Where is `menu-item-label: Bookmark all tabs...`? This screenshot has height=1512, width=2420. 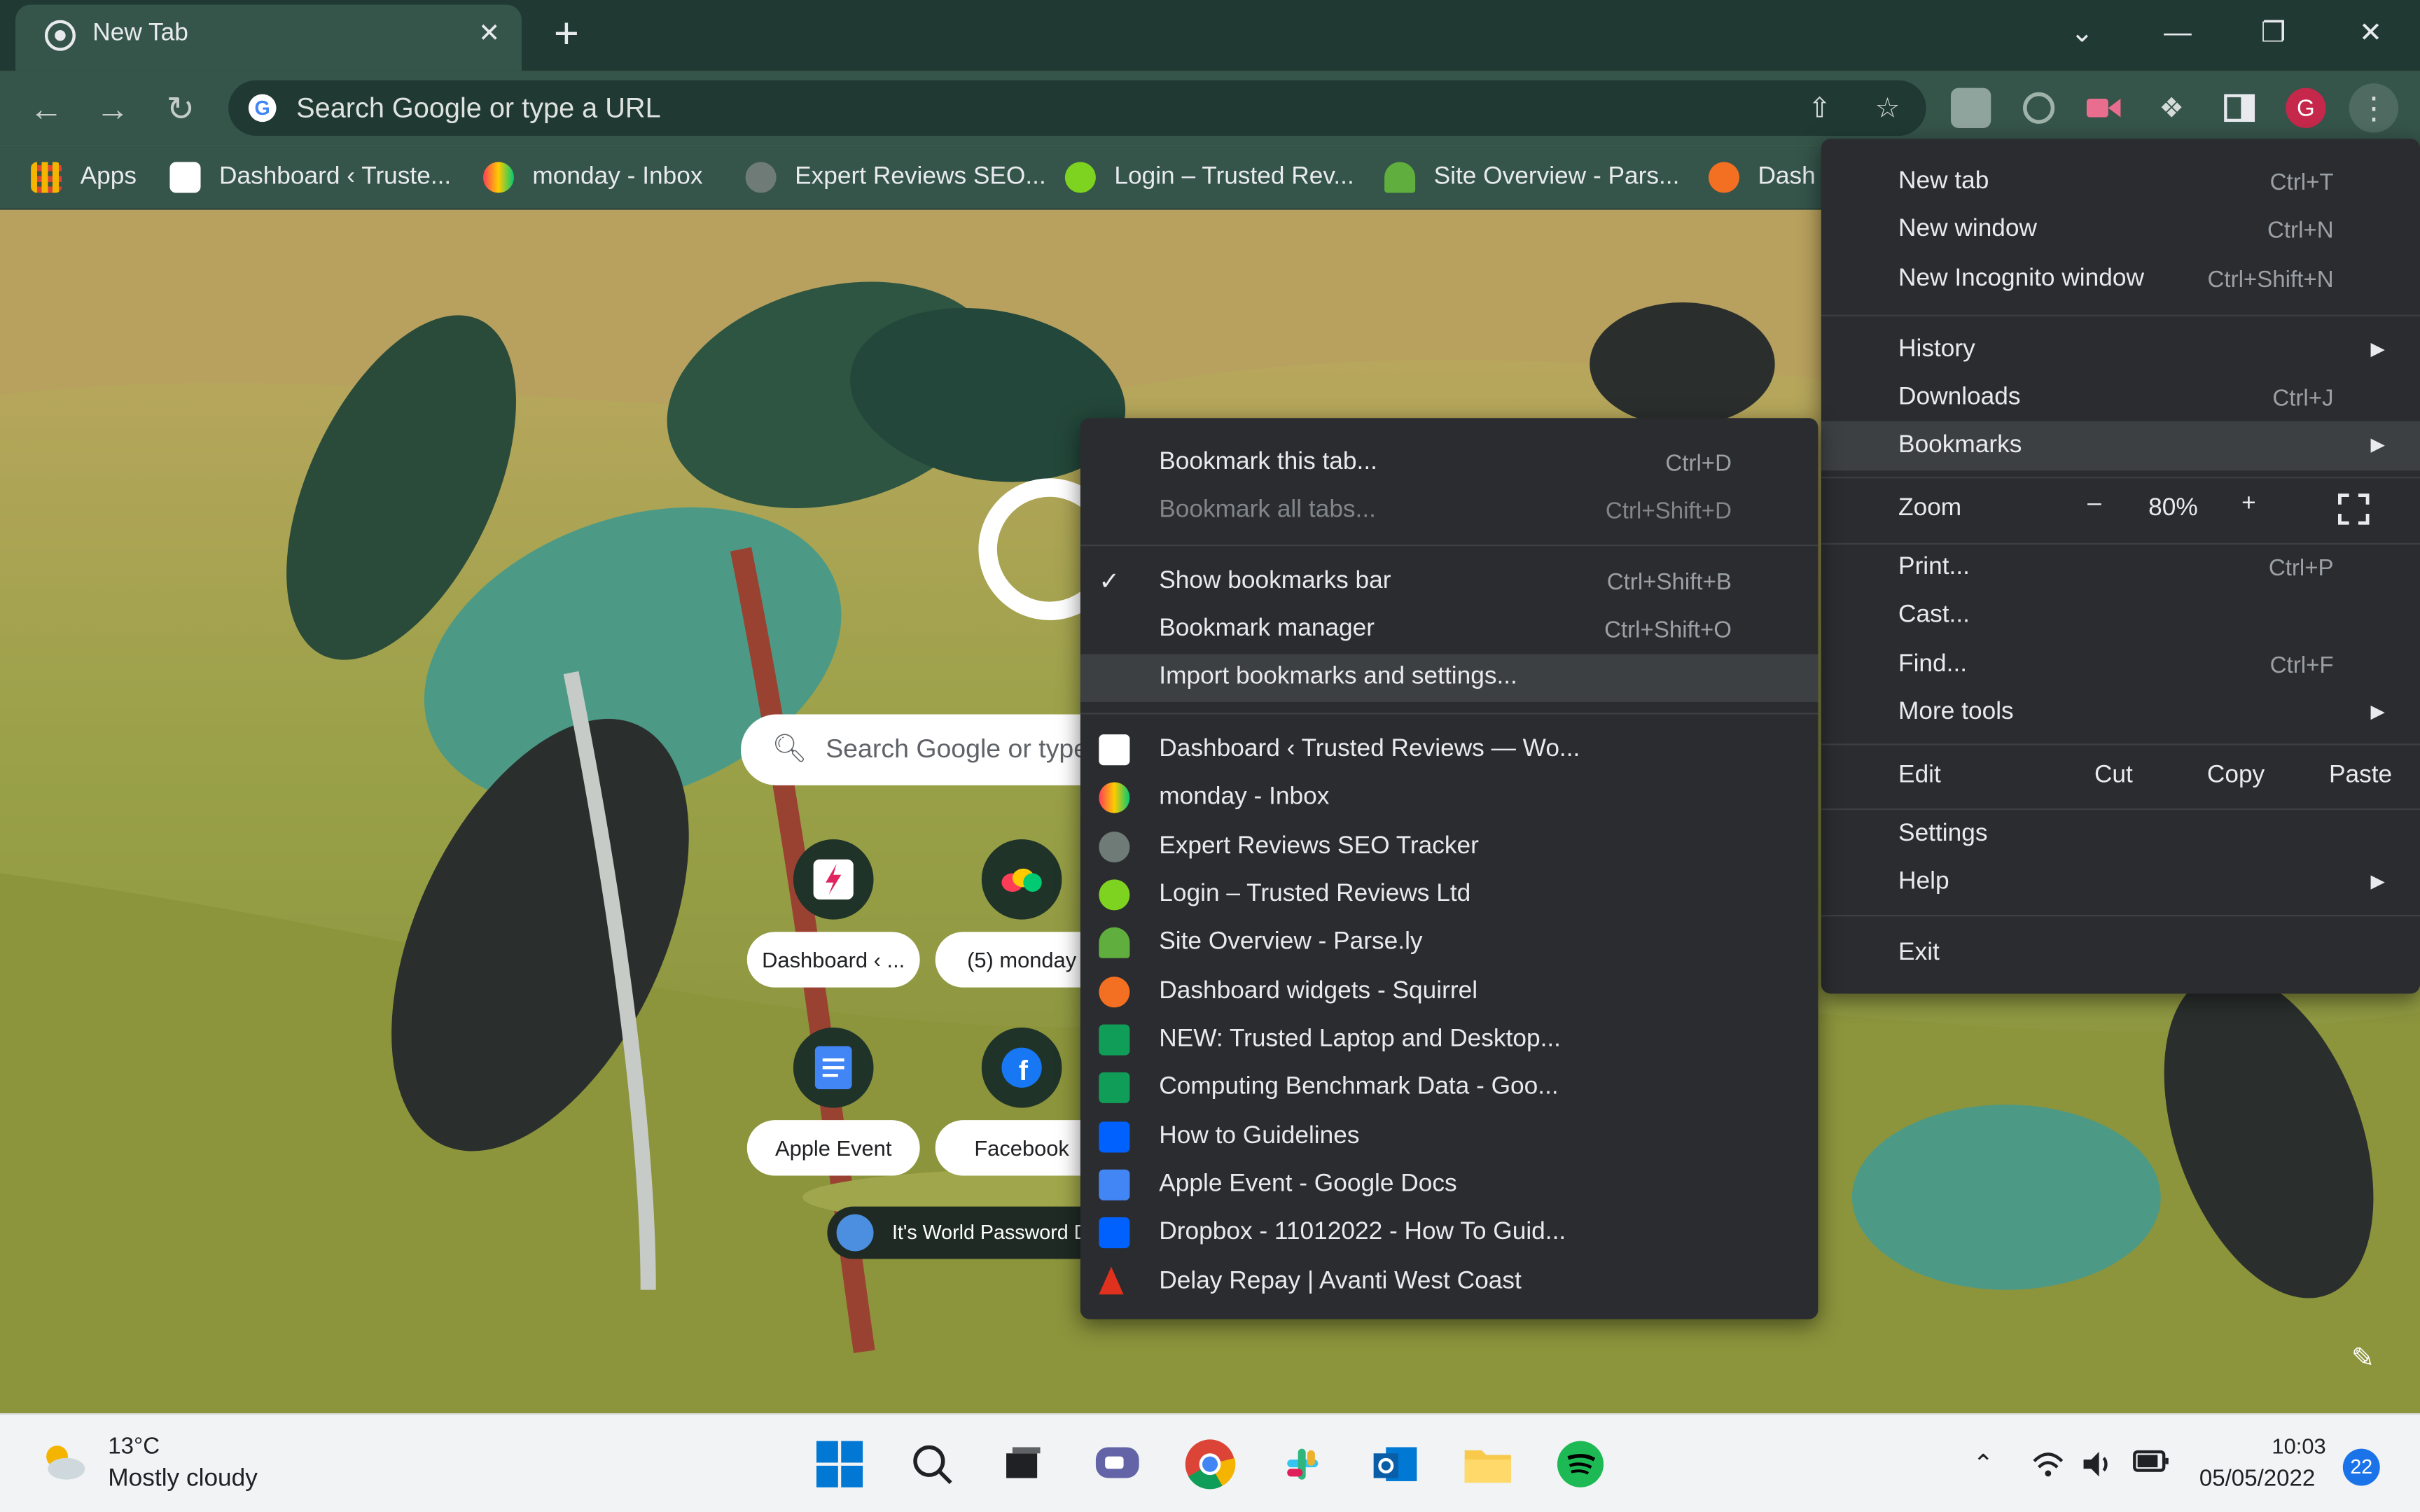 menu-item-label: Bookmark all tabs... is located at coordinates (1267, 510).